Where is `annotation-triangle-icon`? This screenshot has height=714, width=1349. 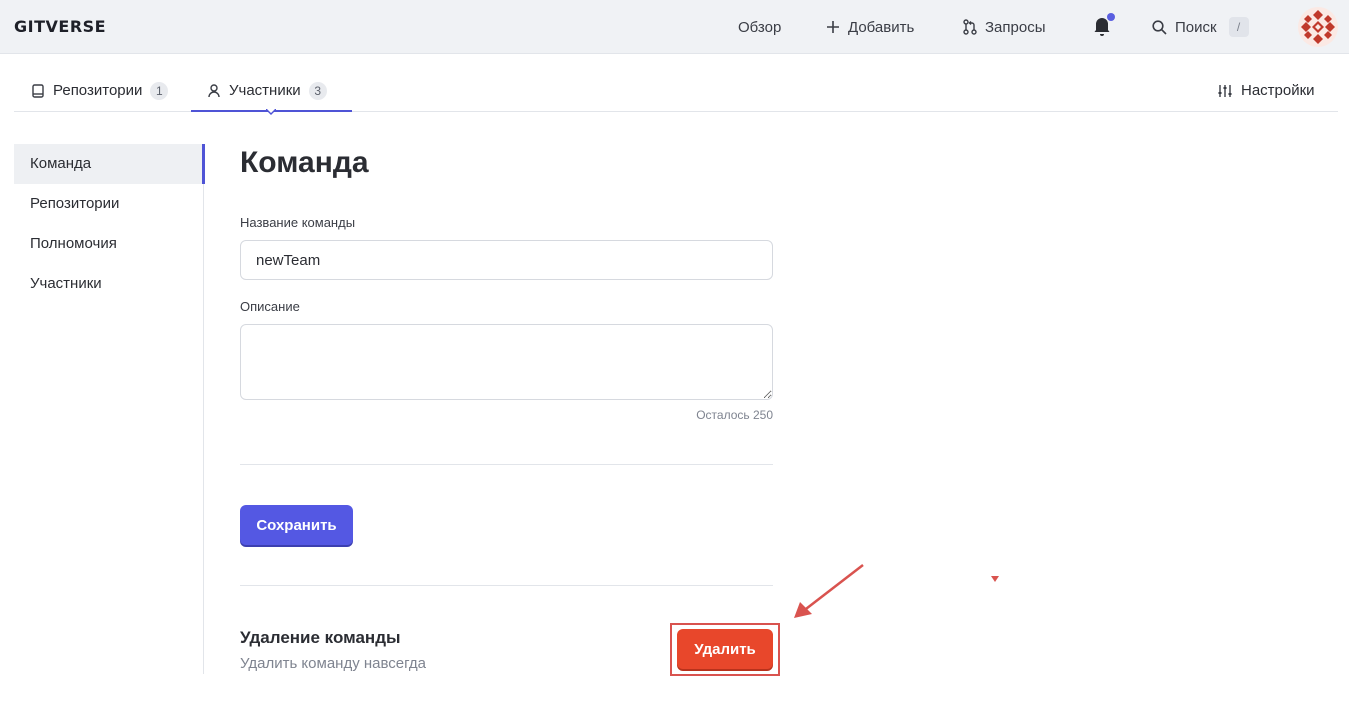 annotation-triangle-icon is located at coordinates (995, 579).